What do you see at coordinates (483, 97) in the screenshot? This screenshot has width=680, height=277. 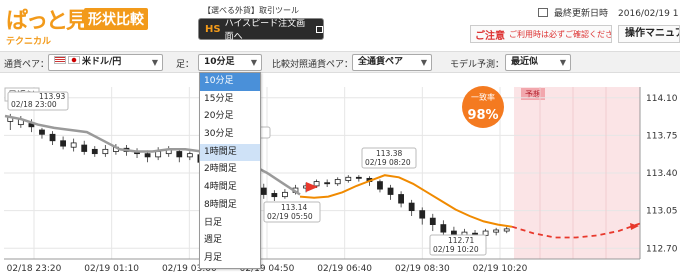 I see `match-rate-label: 一致率` at bounding box center [483, 97].